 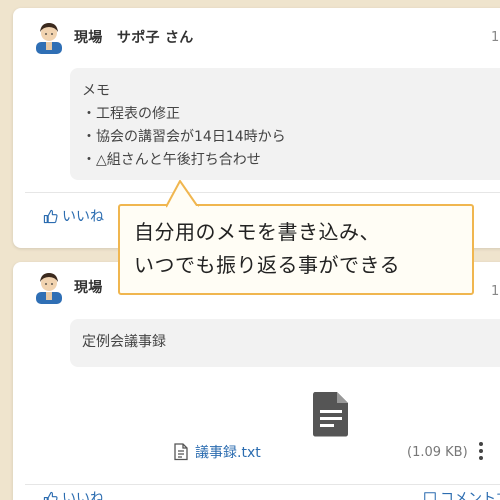 What do you see at coordinates (96, 91) in the screenshot?
I see `memo-line: メモ` at bounding box center [96, 91].